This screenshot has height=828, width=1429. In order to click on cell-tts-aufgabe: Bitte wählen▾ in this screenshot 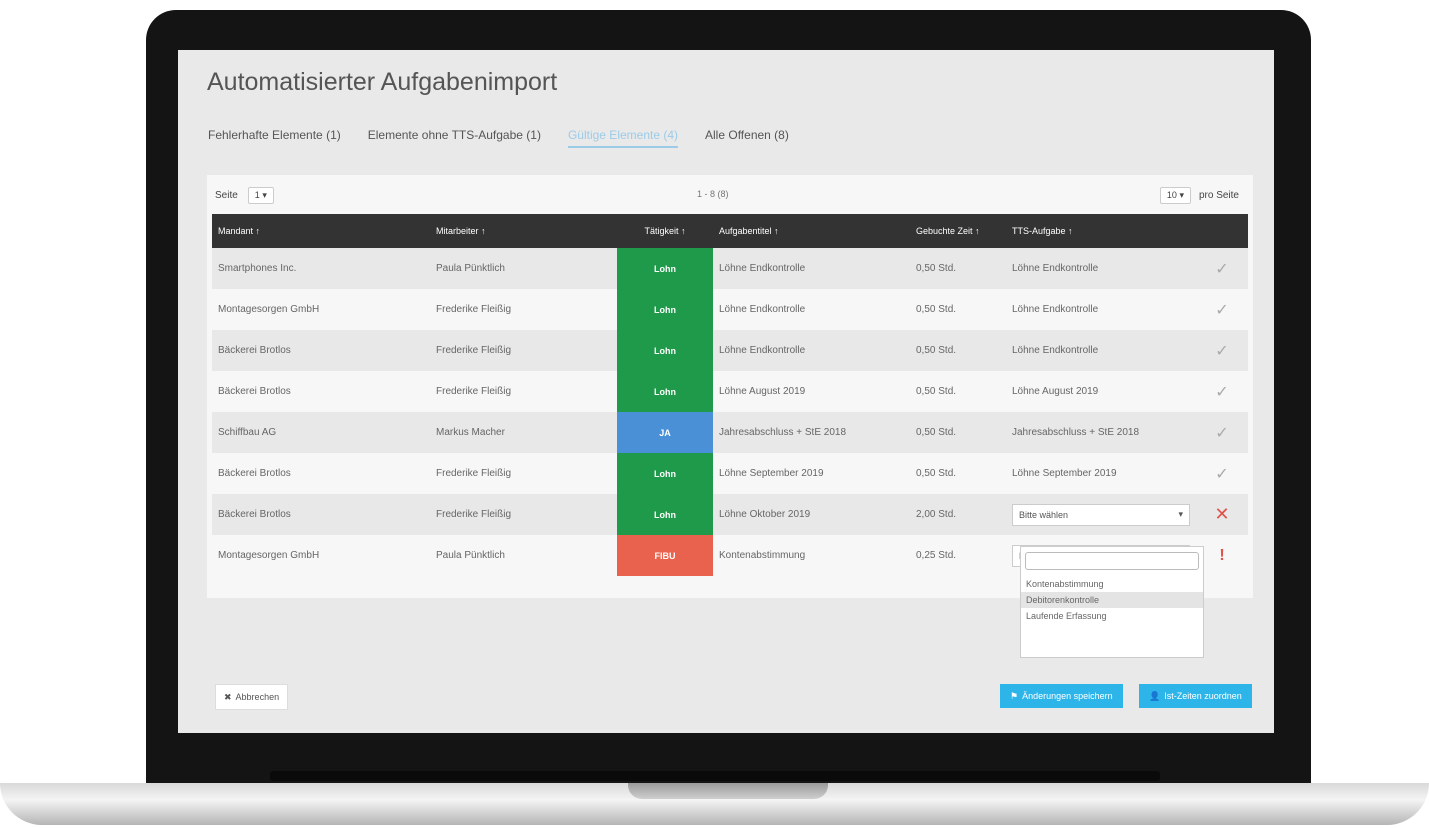, I will do `click(1101, 514)`.